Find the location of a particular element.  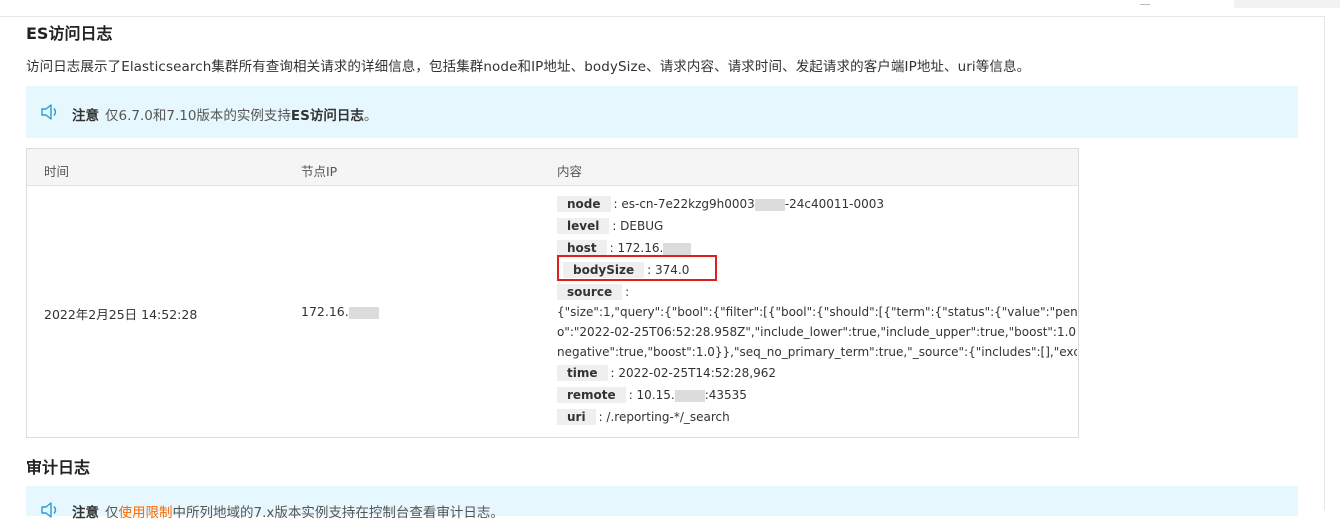

field-value: : DEBUG is located at coordinates (638, 226).